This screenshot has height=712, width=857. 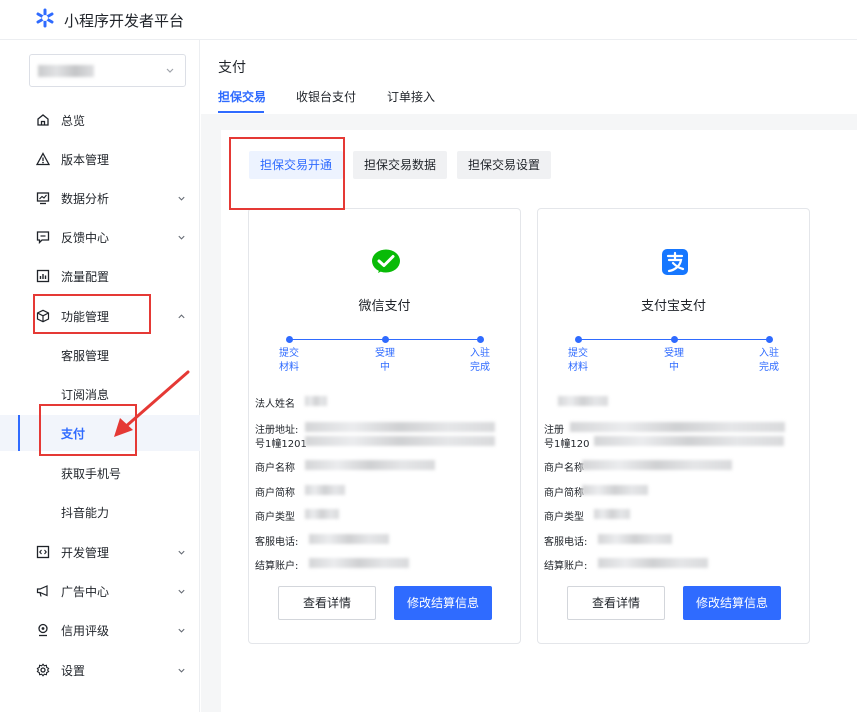 I want to click on sidebar-item-label: 版本管理, so click(x=85, y=160).